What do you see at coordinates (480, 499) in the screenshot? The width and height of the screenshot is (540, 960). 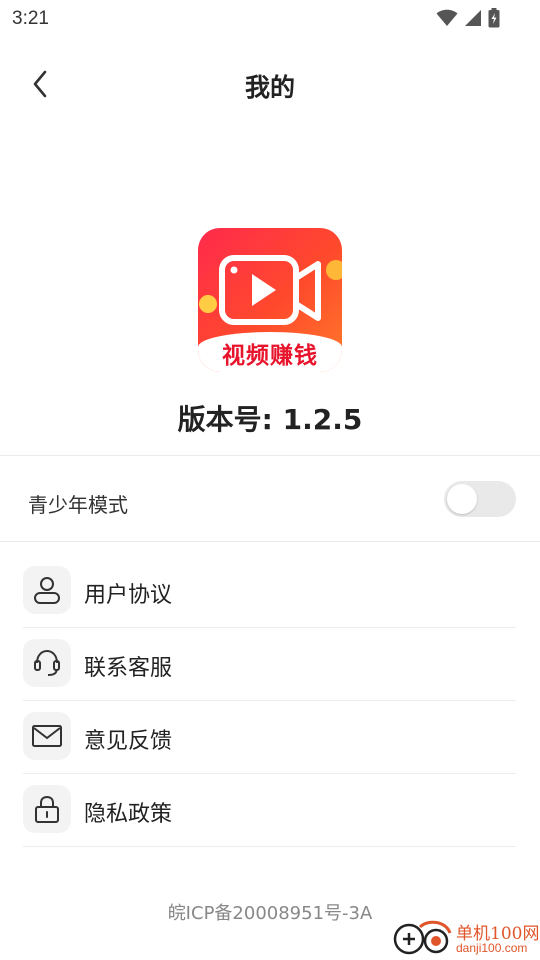 I see `youth-mode-toggle` at bounding box center [480, 499].